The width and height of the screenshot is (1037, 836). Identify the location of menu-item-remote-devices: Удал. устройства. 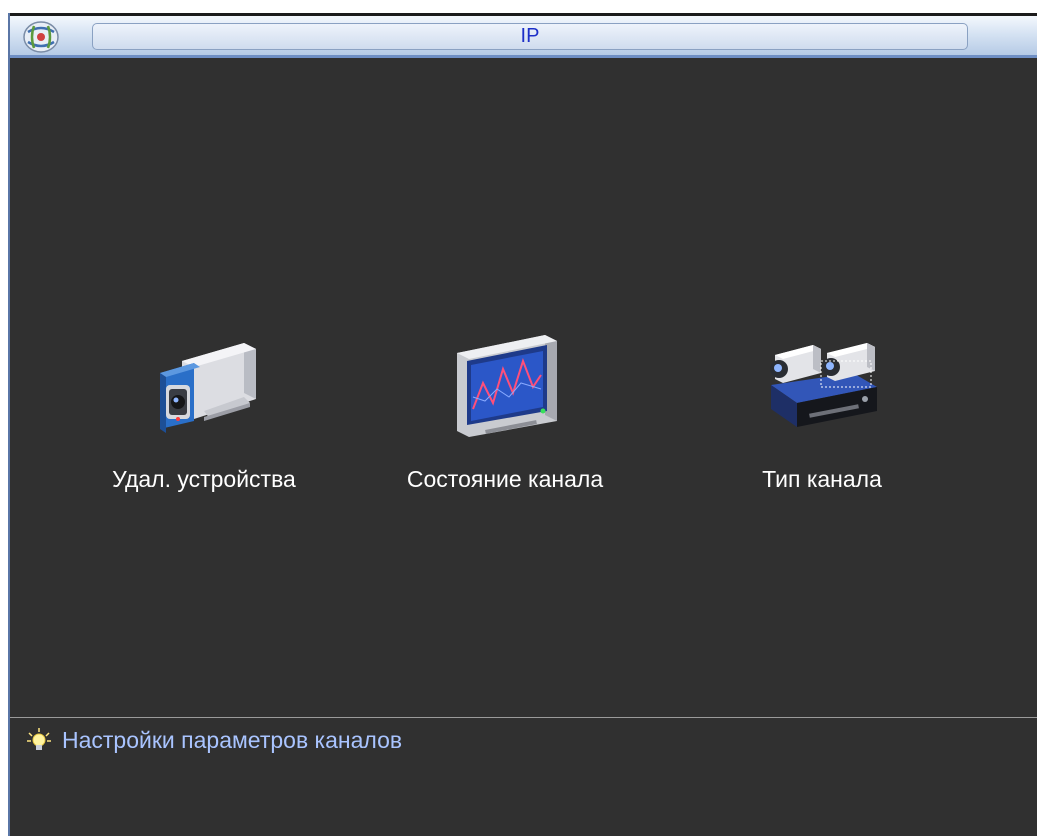
(204, 416).